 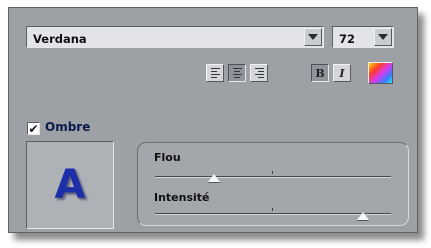 I want to click on blur-slider-thumb, so click(x=214, y=178).